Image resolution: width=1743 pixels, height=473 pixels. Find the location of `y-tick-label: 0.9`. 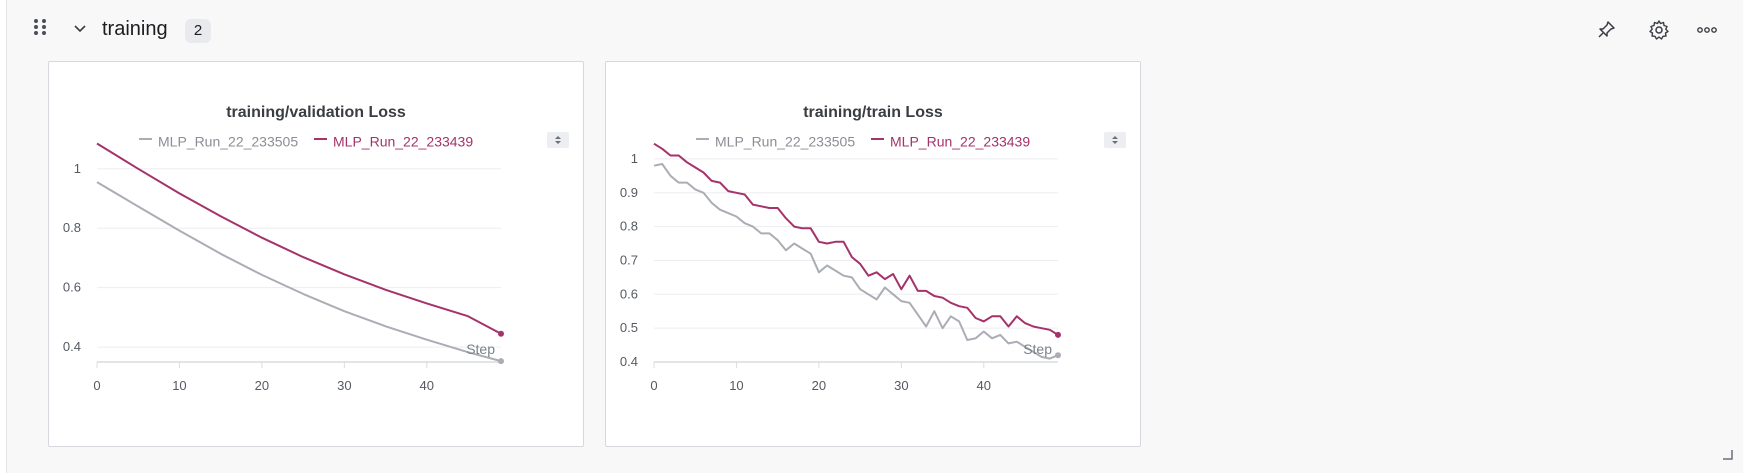

y-tick-label: 0.9 is located at coordinates (629, 192).